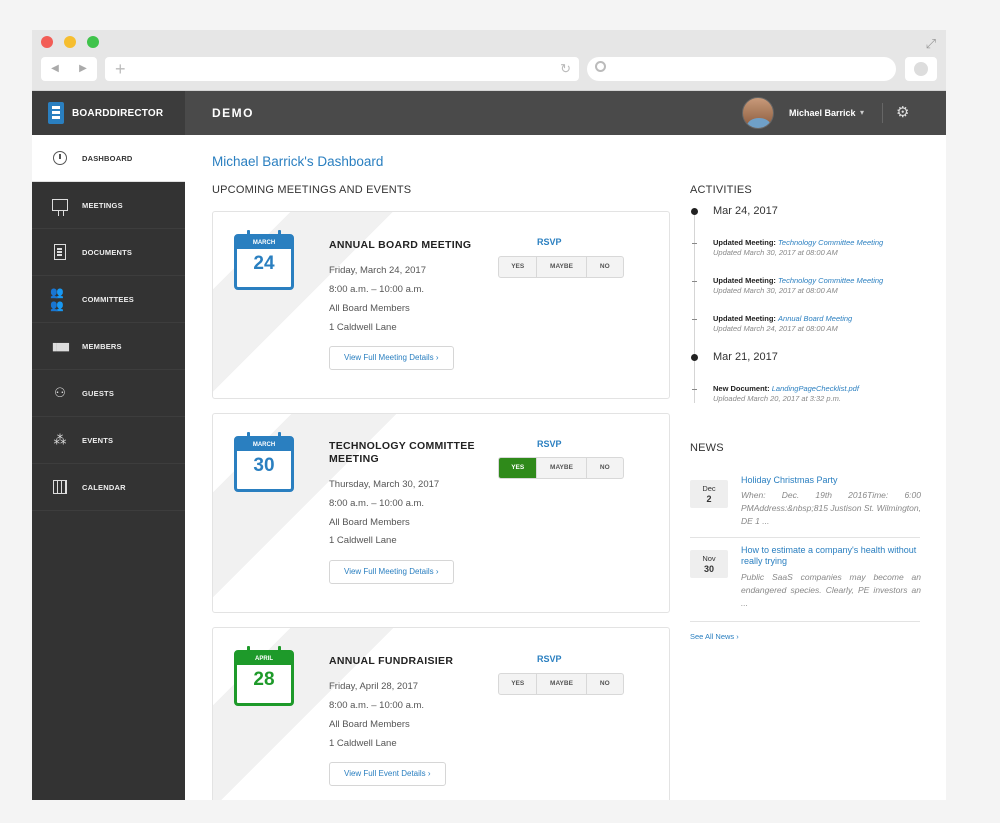 This screenshot has width=1000, height=823. What do you see at coordinates (862, 113) in the screenshot?
I see `chevron-down-icon: ▾` at bounding box center [862, 113].